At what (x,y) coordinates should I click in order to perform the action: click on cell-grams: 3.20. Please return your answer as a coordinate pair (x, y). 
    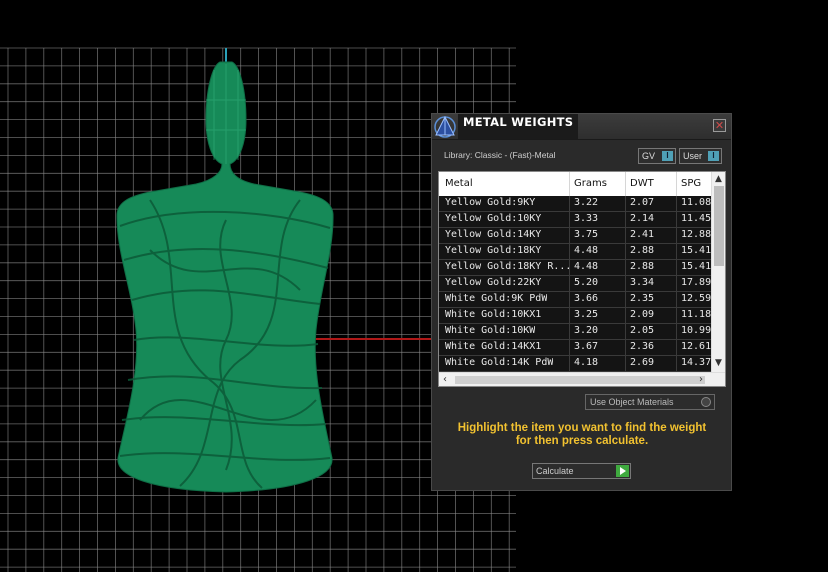
    Looking at the image, I should click on (586, 330).